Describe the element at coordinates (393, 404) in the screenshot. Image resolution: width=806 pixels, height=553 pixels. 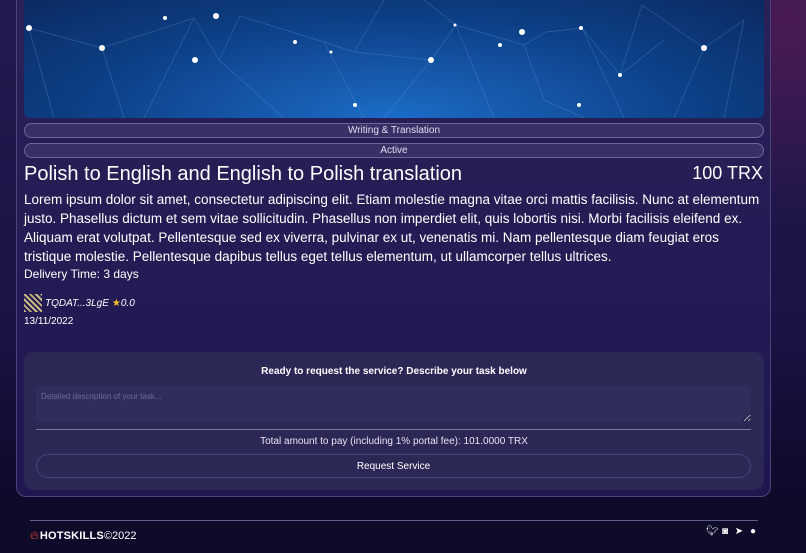
I see `task-description-input` at that location.